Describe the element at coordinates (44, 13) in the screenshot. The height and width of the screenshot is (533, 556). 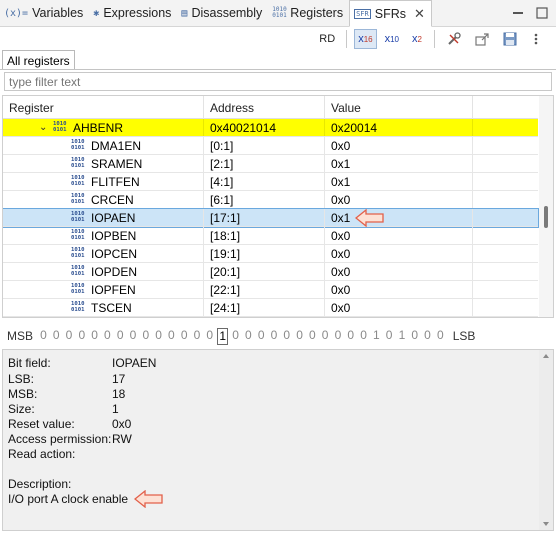
I see `tab-variables: (x)= Variables` at that location.